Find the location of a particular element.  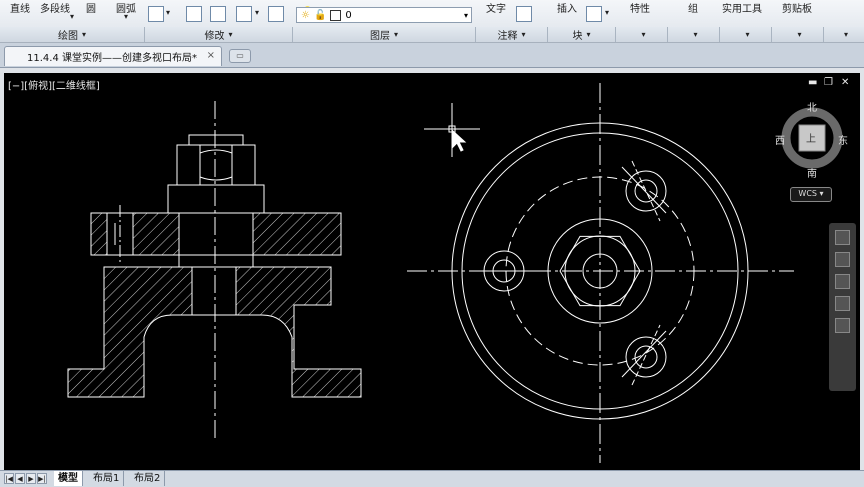

document-tab: 11.4.4 课堂实例——创建多视口布局* × is located at coordinates (113, 56).